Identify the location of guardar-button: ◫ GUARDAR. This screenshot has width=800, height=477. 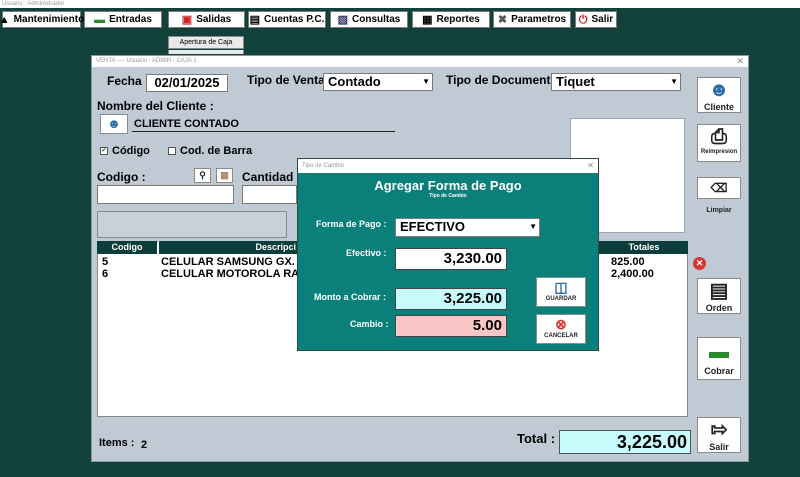
(561, 292).